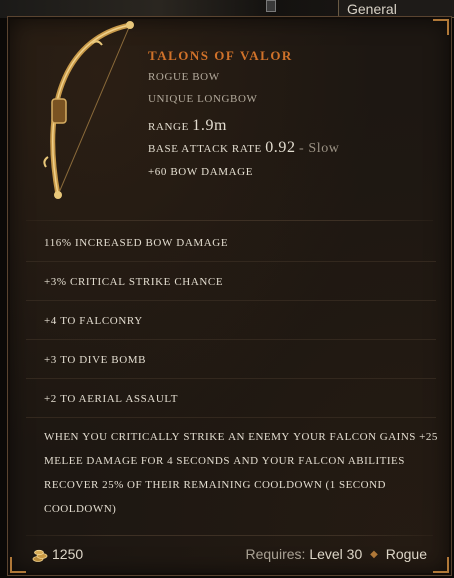  I want to click on range-label: Range, so click(168, 126).